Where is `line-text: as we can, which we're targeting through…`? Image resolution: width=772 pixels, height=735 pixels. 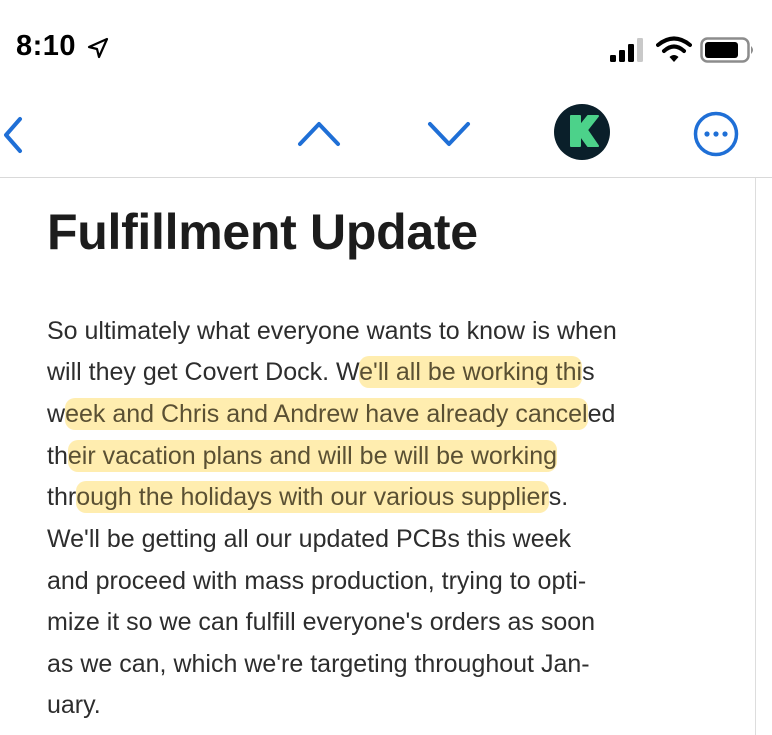 line-text: as we can, which we're targeting through… is located at coordinates (318, 664).